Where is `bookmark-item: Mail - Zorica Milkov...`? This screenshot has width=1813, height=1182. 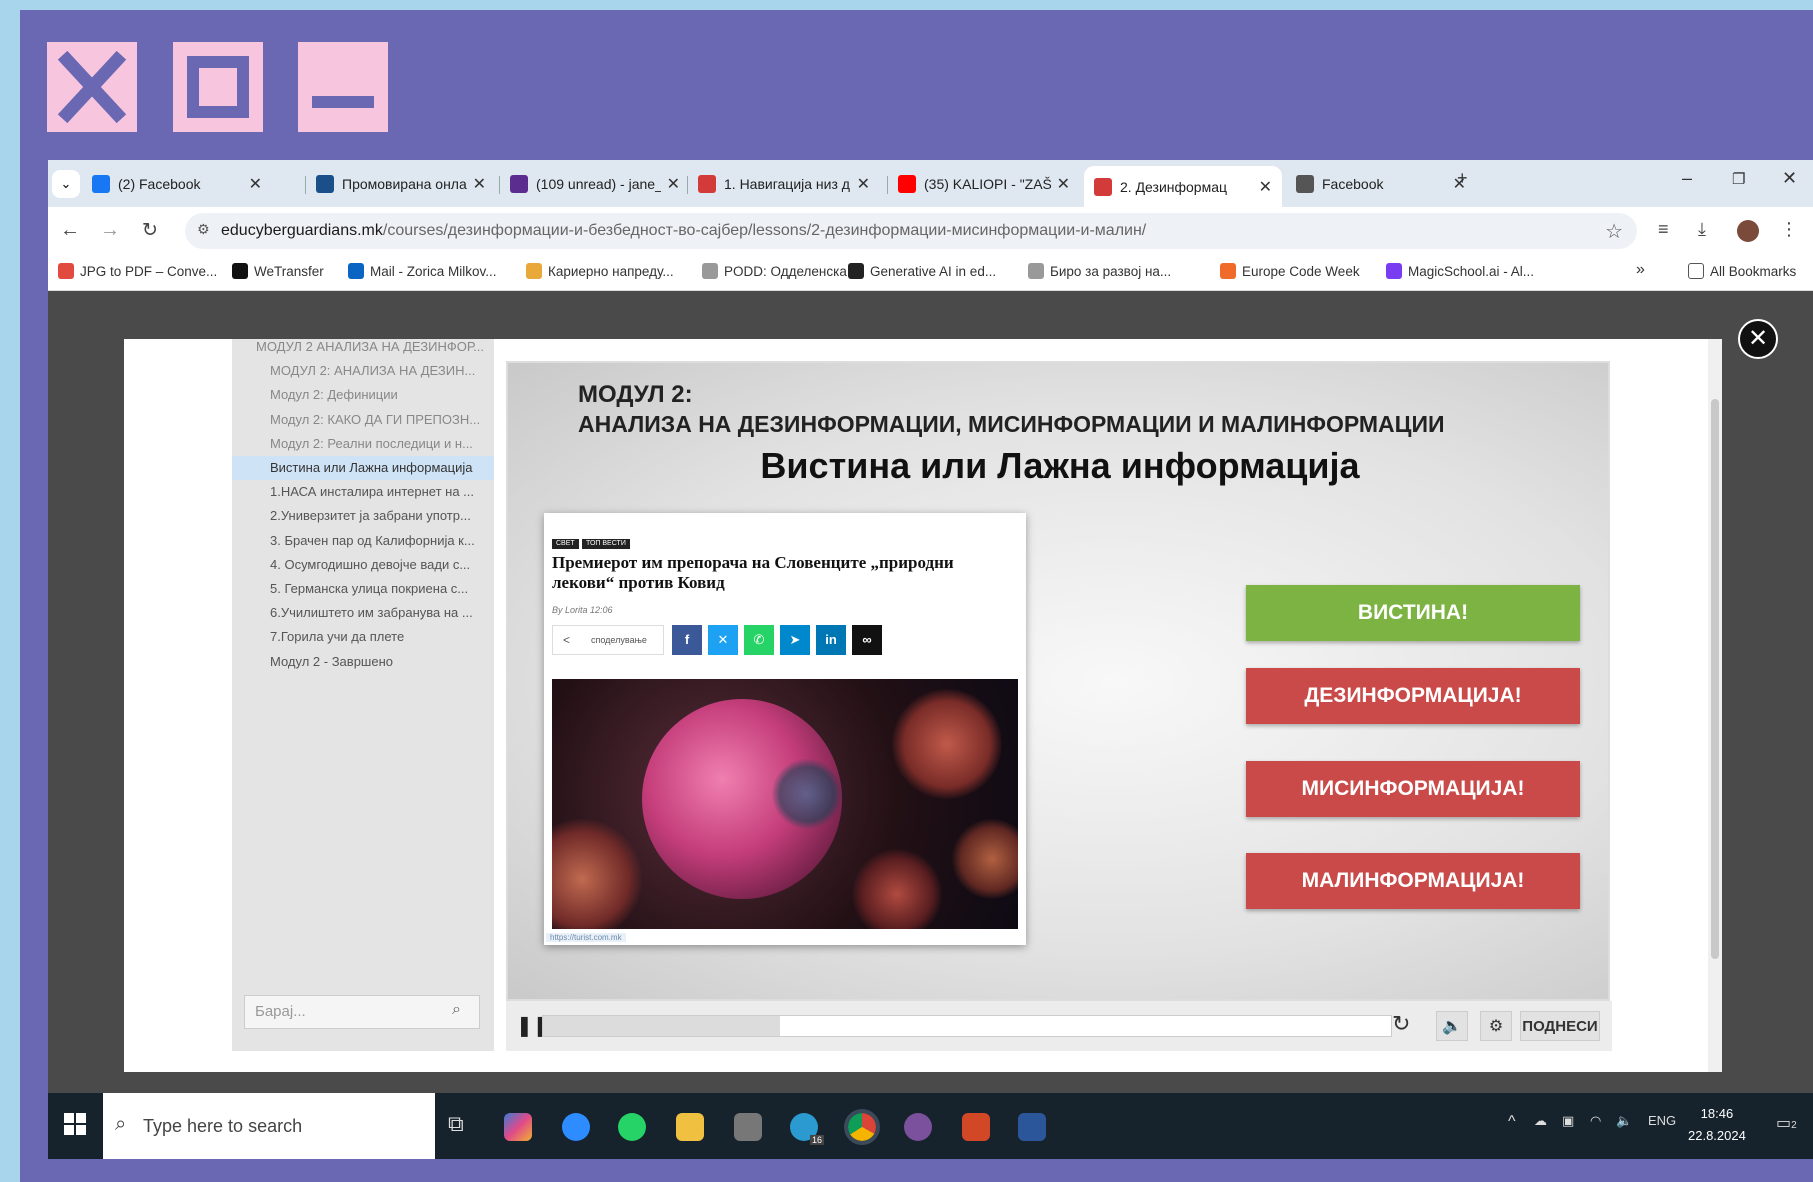 bookmark-item: Mail - Zorica Milkov... is located at coordinates (422, 271).